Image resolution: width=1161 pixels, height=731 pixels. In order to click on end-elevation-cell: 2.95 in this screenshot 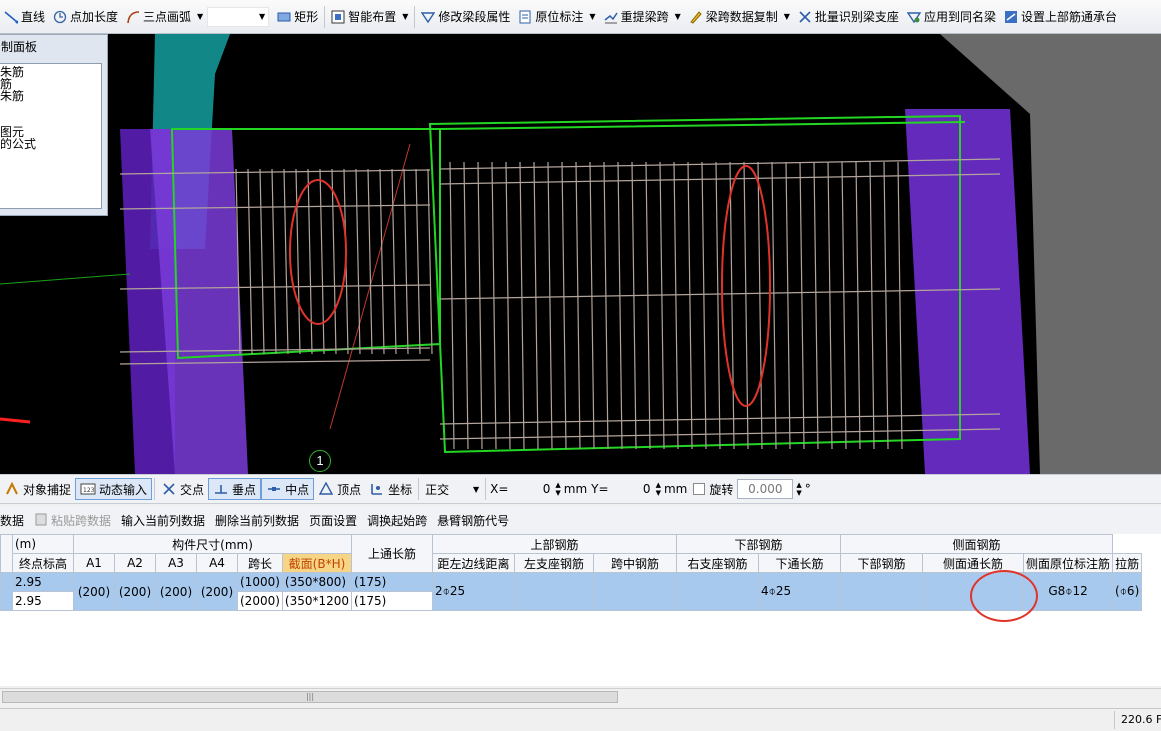, I will do `click(43, 582)`.